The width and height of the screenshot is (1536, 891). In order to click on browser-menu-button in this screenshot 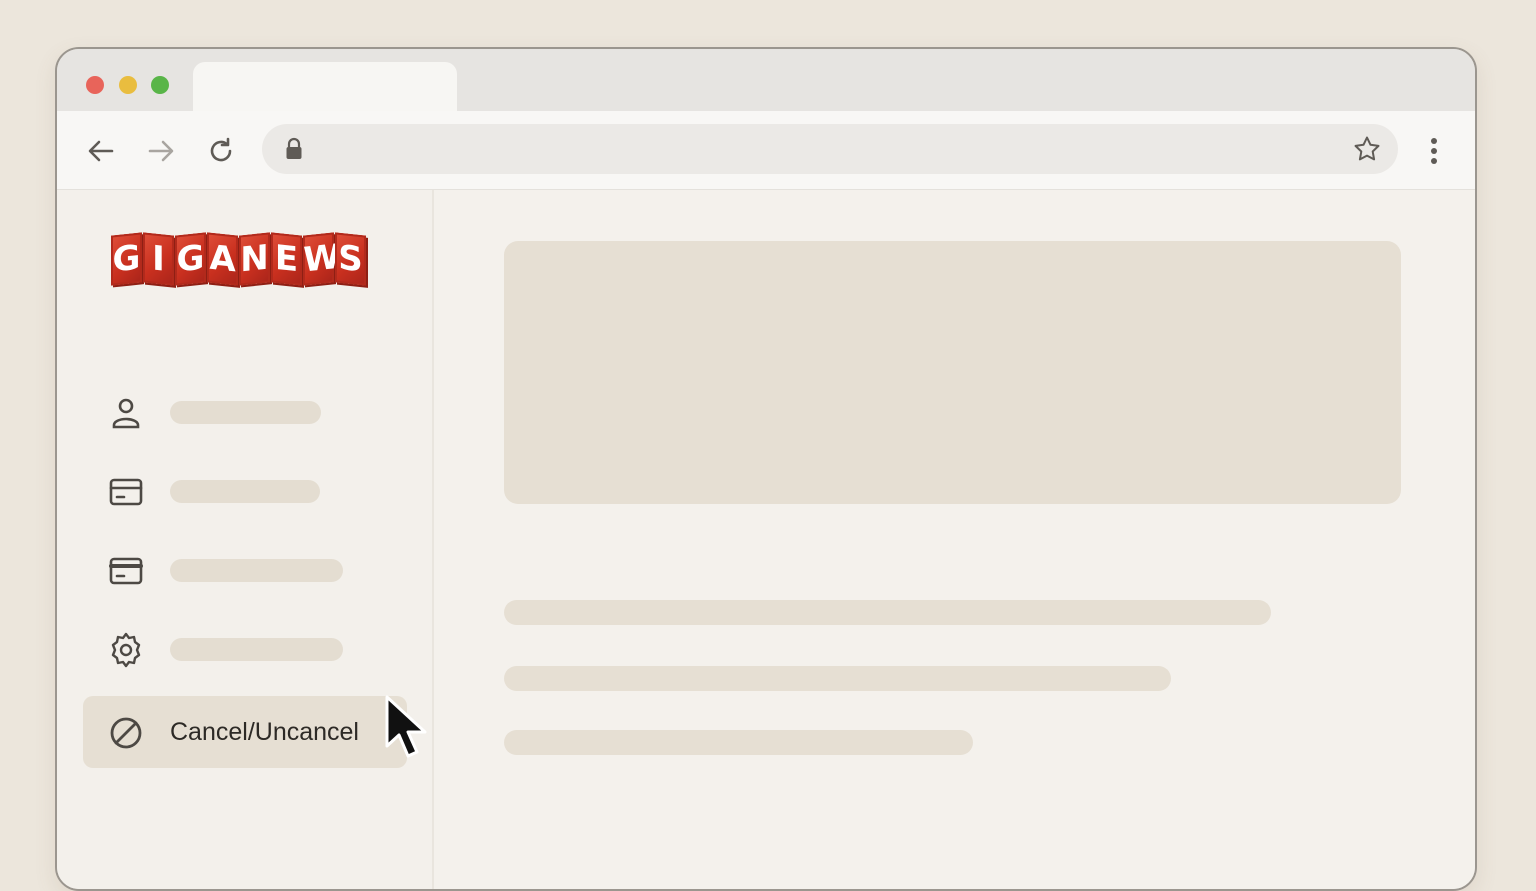, I will do `click(1434, 151)`.